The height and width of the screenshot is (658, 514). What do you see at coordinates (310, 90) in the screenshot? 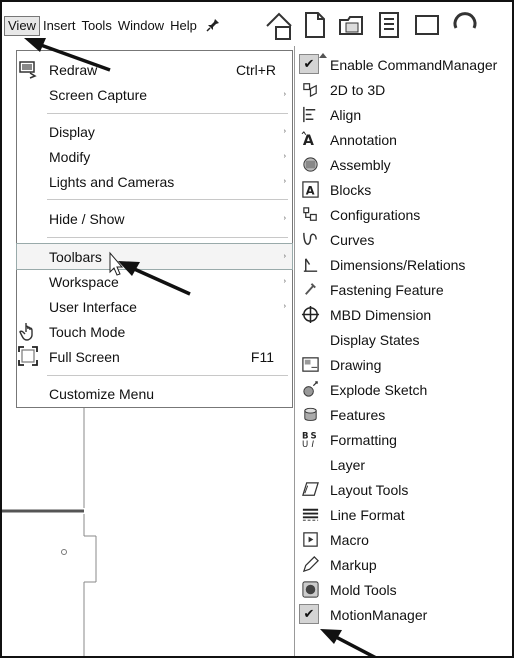
I see `2d-to-3d-icon` at bounding box center [310, 90].